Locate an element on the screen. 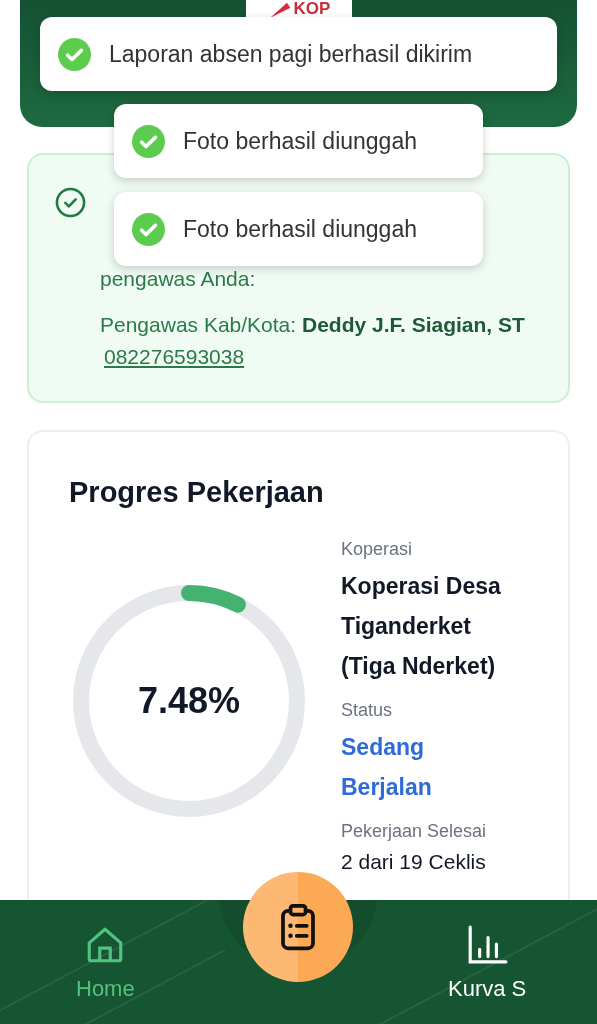 Image resolution: width=597 pixels, height=1024 pixels. card-title: Progres Pekerjaan is located at coordinates (197, 492).